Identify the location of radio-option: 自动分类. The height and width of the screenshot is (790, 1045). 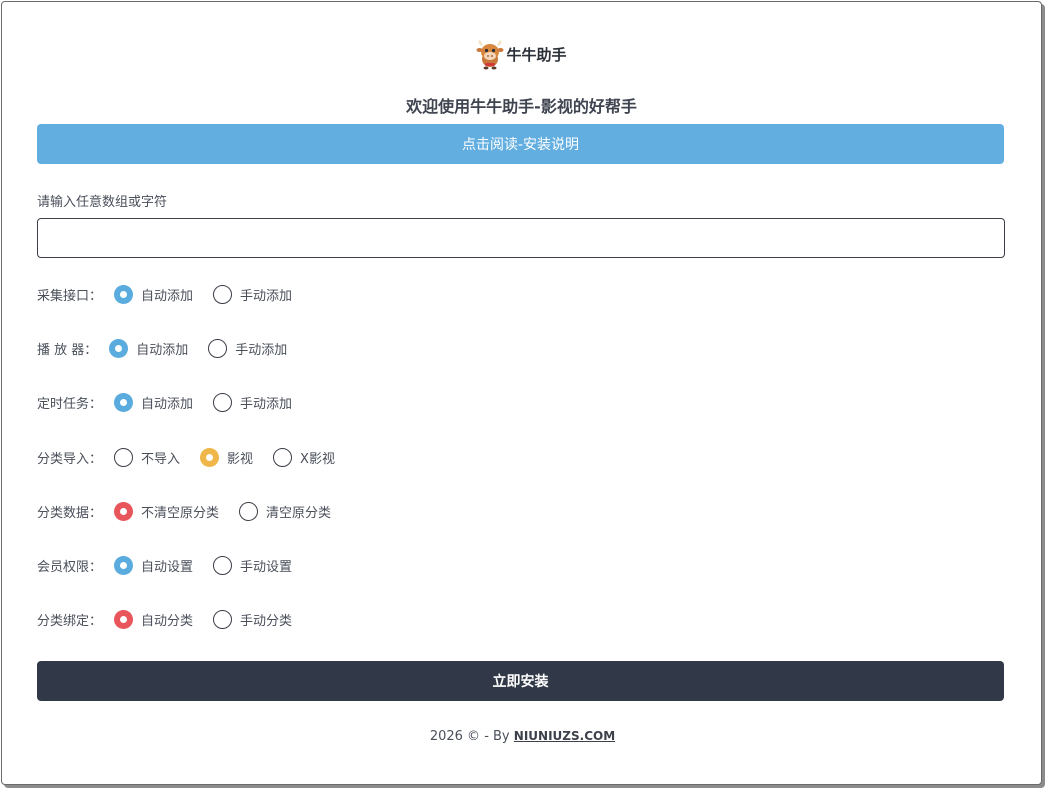
(154, 619).